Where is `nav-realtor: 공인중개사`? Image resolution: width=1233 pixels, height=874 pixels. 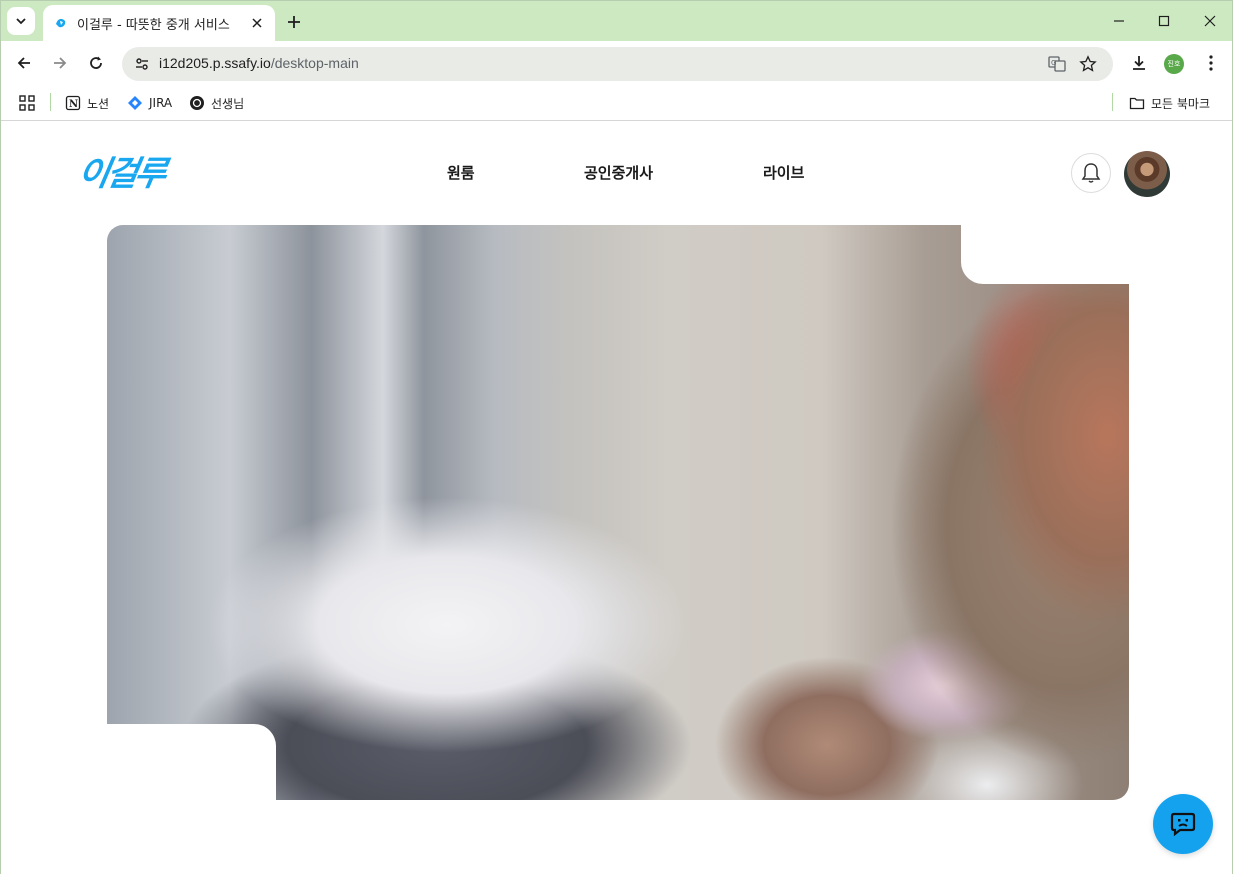
nav-realtor: 공인중개사 is located at coordinates (618, 172).